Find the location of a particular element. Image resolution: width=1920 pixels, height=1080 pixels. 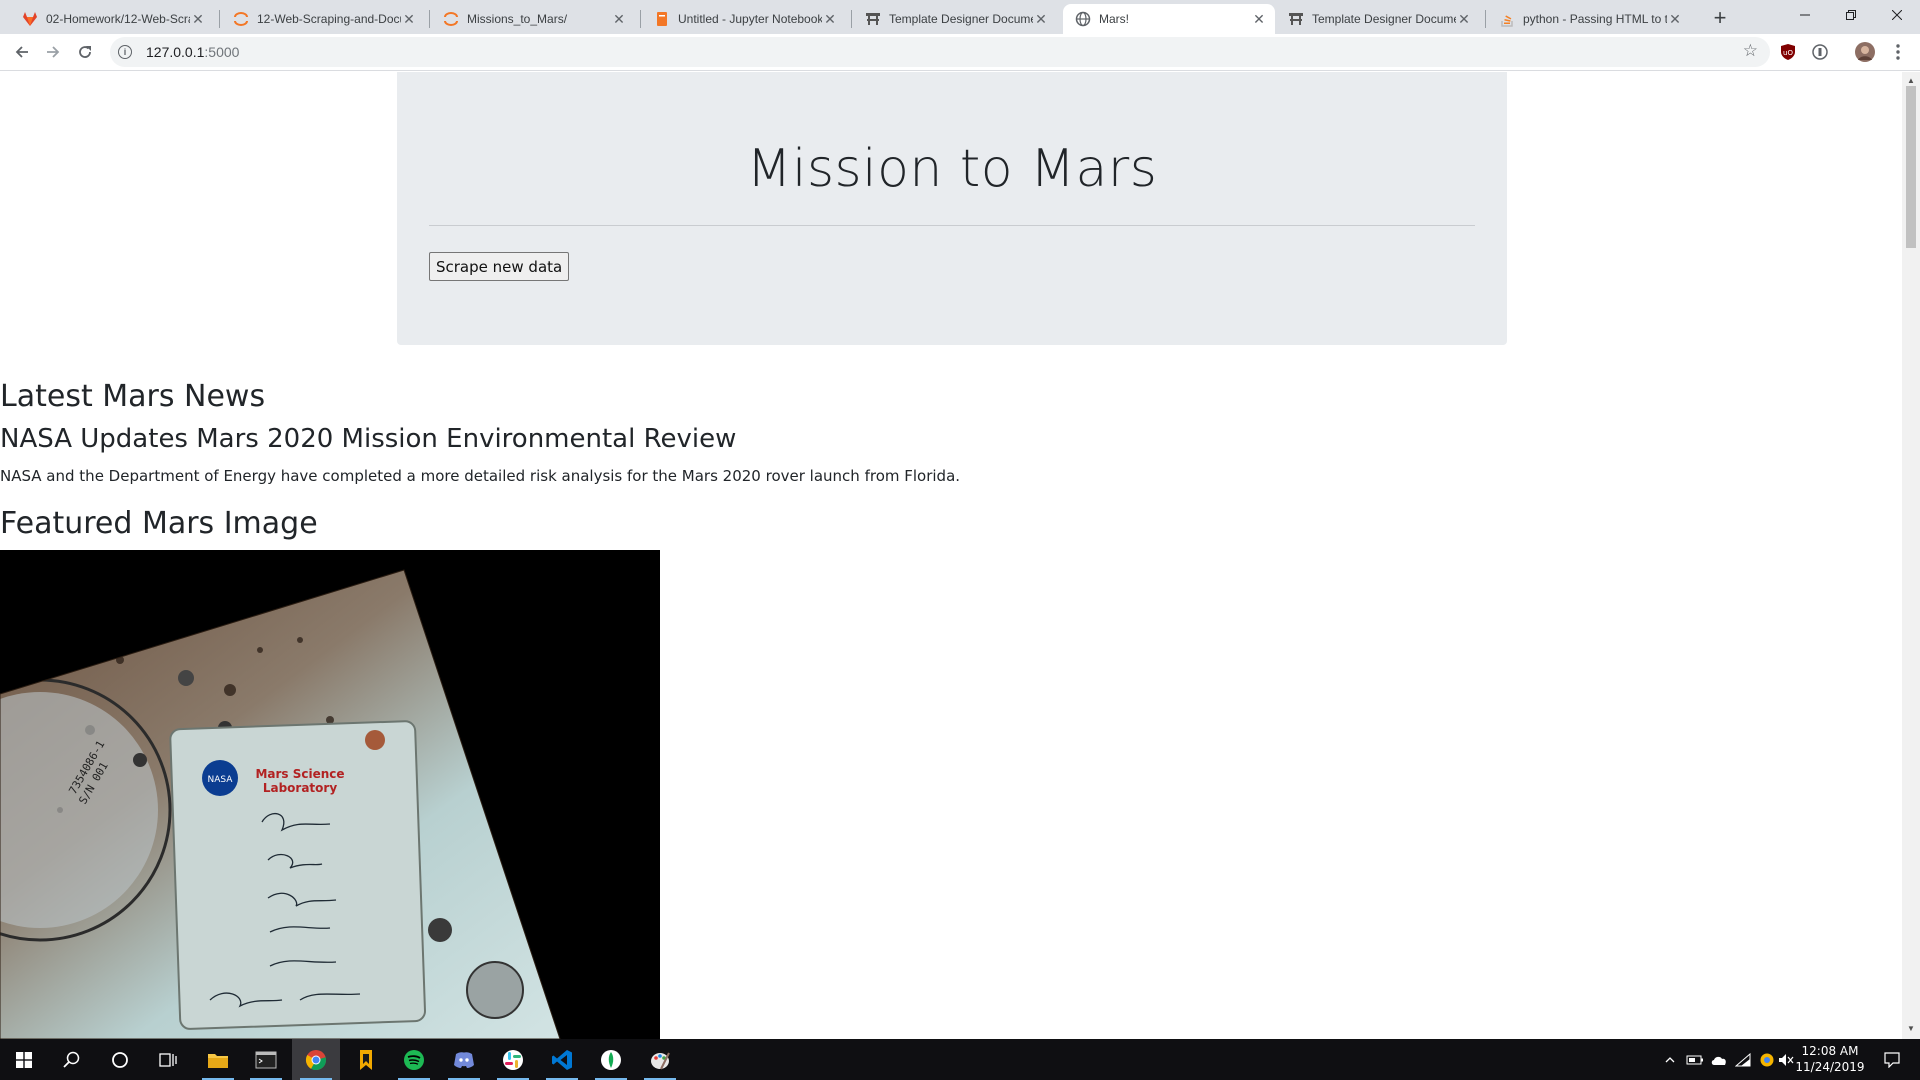

taskbar-clock: 12:08 AM 11/24/2019 is located at coordinates (1830, 1059).